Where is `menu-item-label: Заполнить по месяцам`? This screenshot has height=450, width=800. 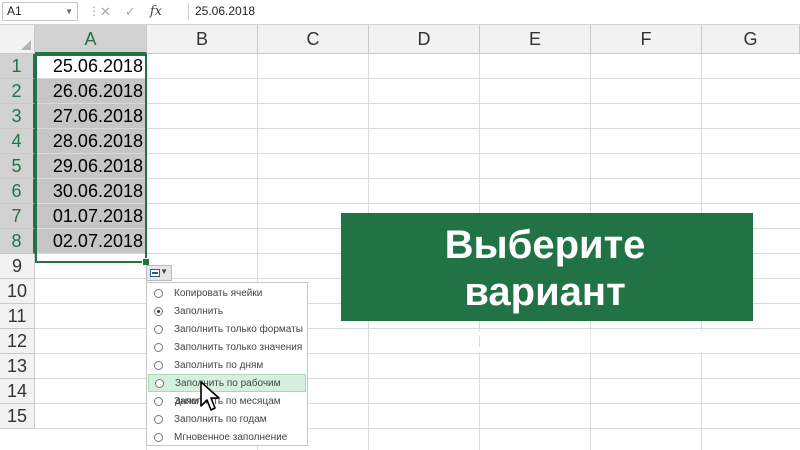 menu-item-label: Заполнить по месяцам is located at coordinates (227, 401).